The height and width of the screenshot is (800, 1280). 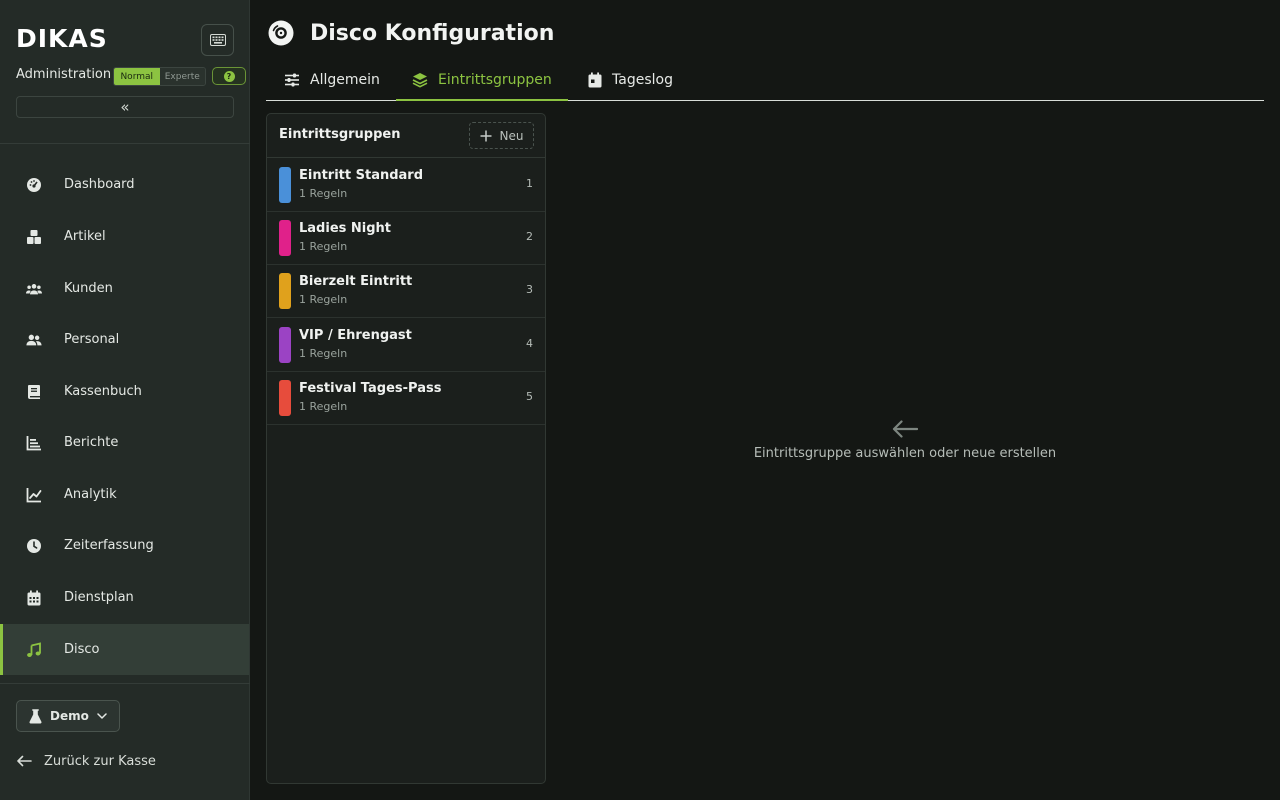 What do you see at coordinates (124, 288) in the screenshot?
I see `sidebar-item-kunden: Kunden` at bounding box center [124, 288].